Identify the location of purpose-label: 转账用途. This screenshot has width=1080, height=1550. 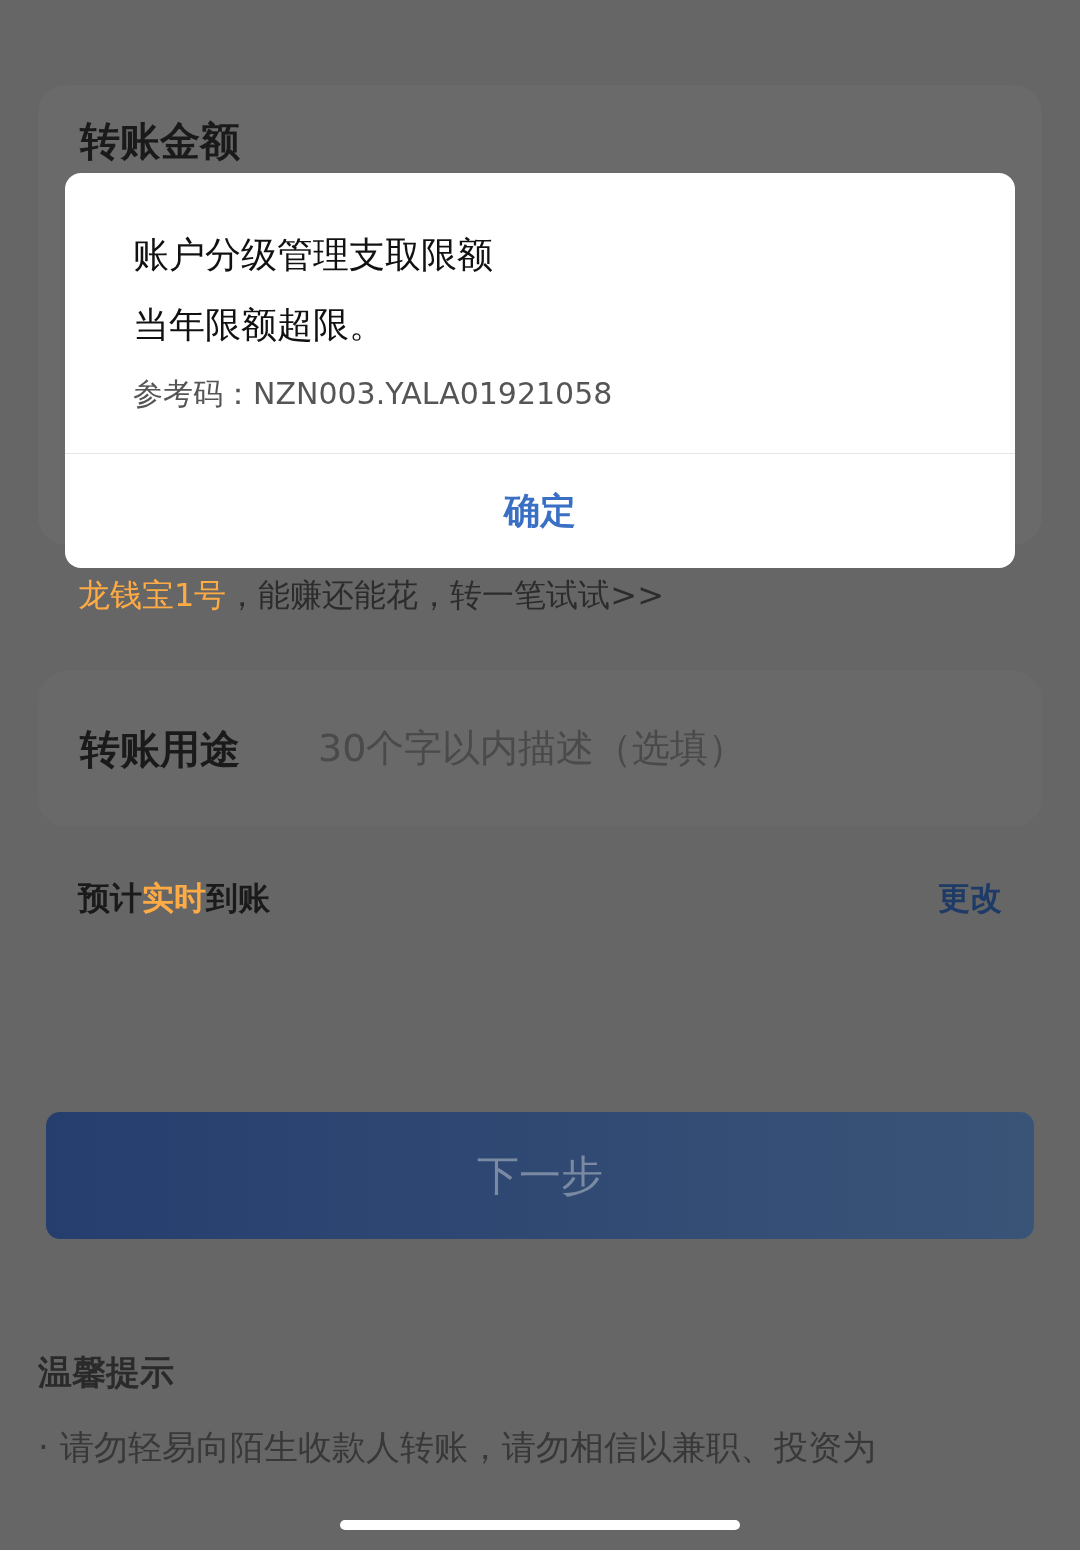
(160, 749).